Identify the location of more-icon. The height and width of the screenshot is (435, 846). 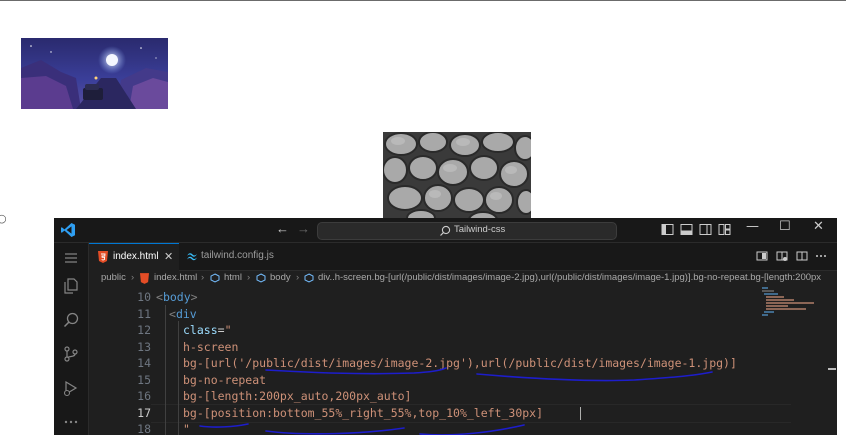
(71, 422).